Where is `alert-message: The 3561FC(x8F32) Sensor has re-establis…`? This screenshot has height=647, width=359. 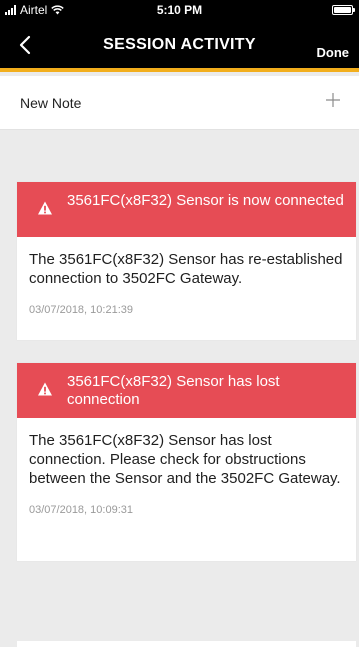 alert-message: The 3561FC(x8F32) Sensor has re-establis… is located at coordinates (186, 269).